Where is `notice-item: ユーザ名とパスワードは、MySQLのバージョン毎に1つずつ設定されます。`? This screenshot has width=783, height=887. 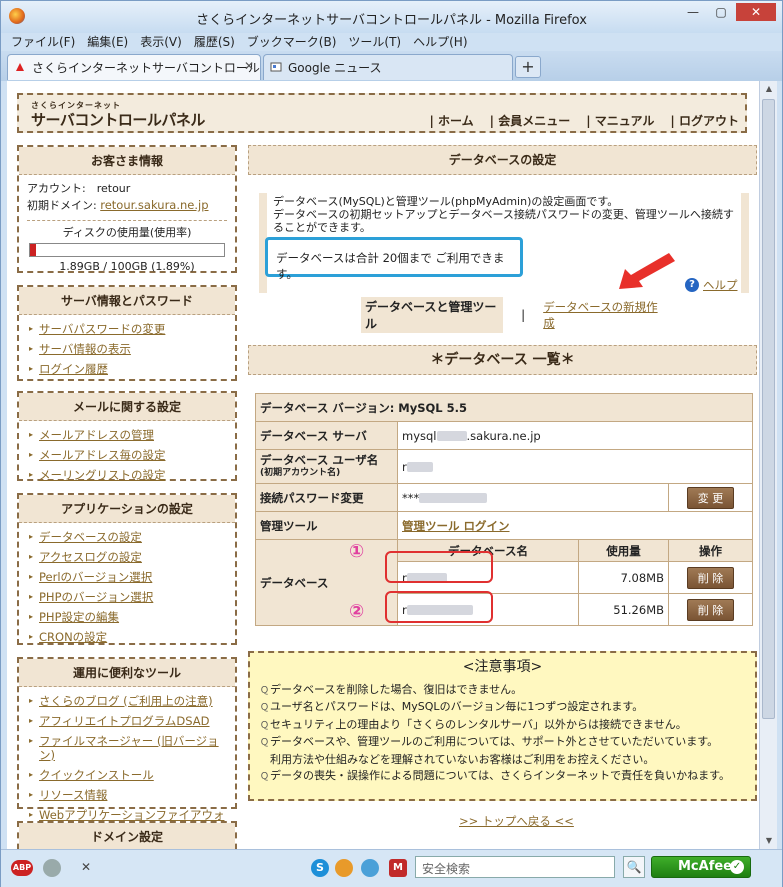
notice-item: ユーザ名とパスワードは、MySQLのバージョン毎に1つずつ設定されます。 is located at coordinates (502, 708).